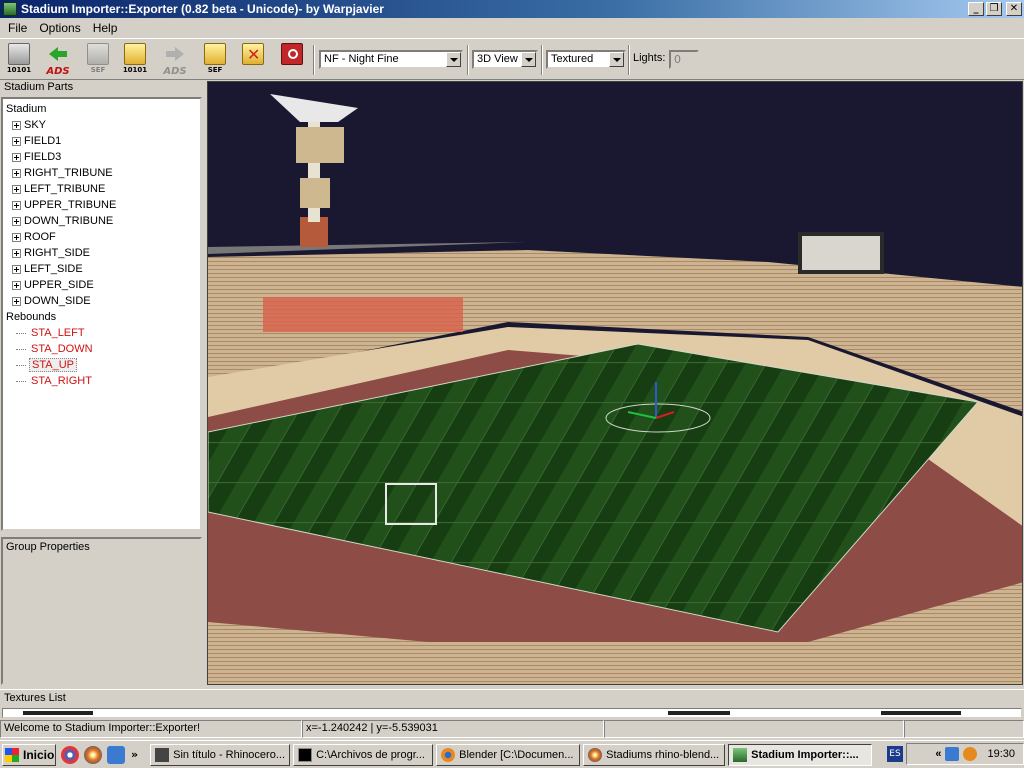  What do you see at coordinates (98, 54) in the screenshot?
I see `disk-grey-icon` at bounding box center [98, 54].